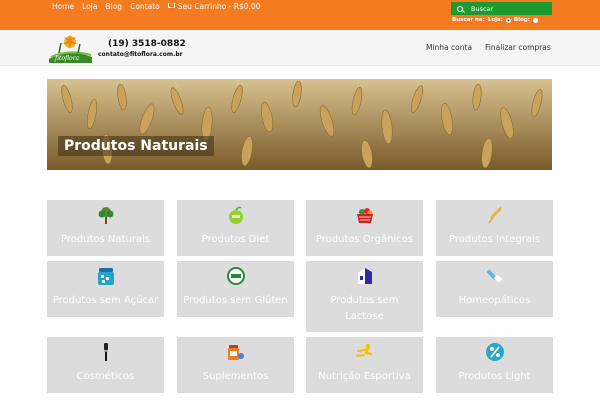 This screenshot has width=600, height=400. What do you see at coordinates (105, 352) in the screenshot?
I see `brush-icon` at bounding box center [105, 352].